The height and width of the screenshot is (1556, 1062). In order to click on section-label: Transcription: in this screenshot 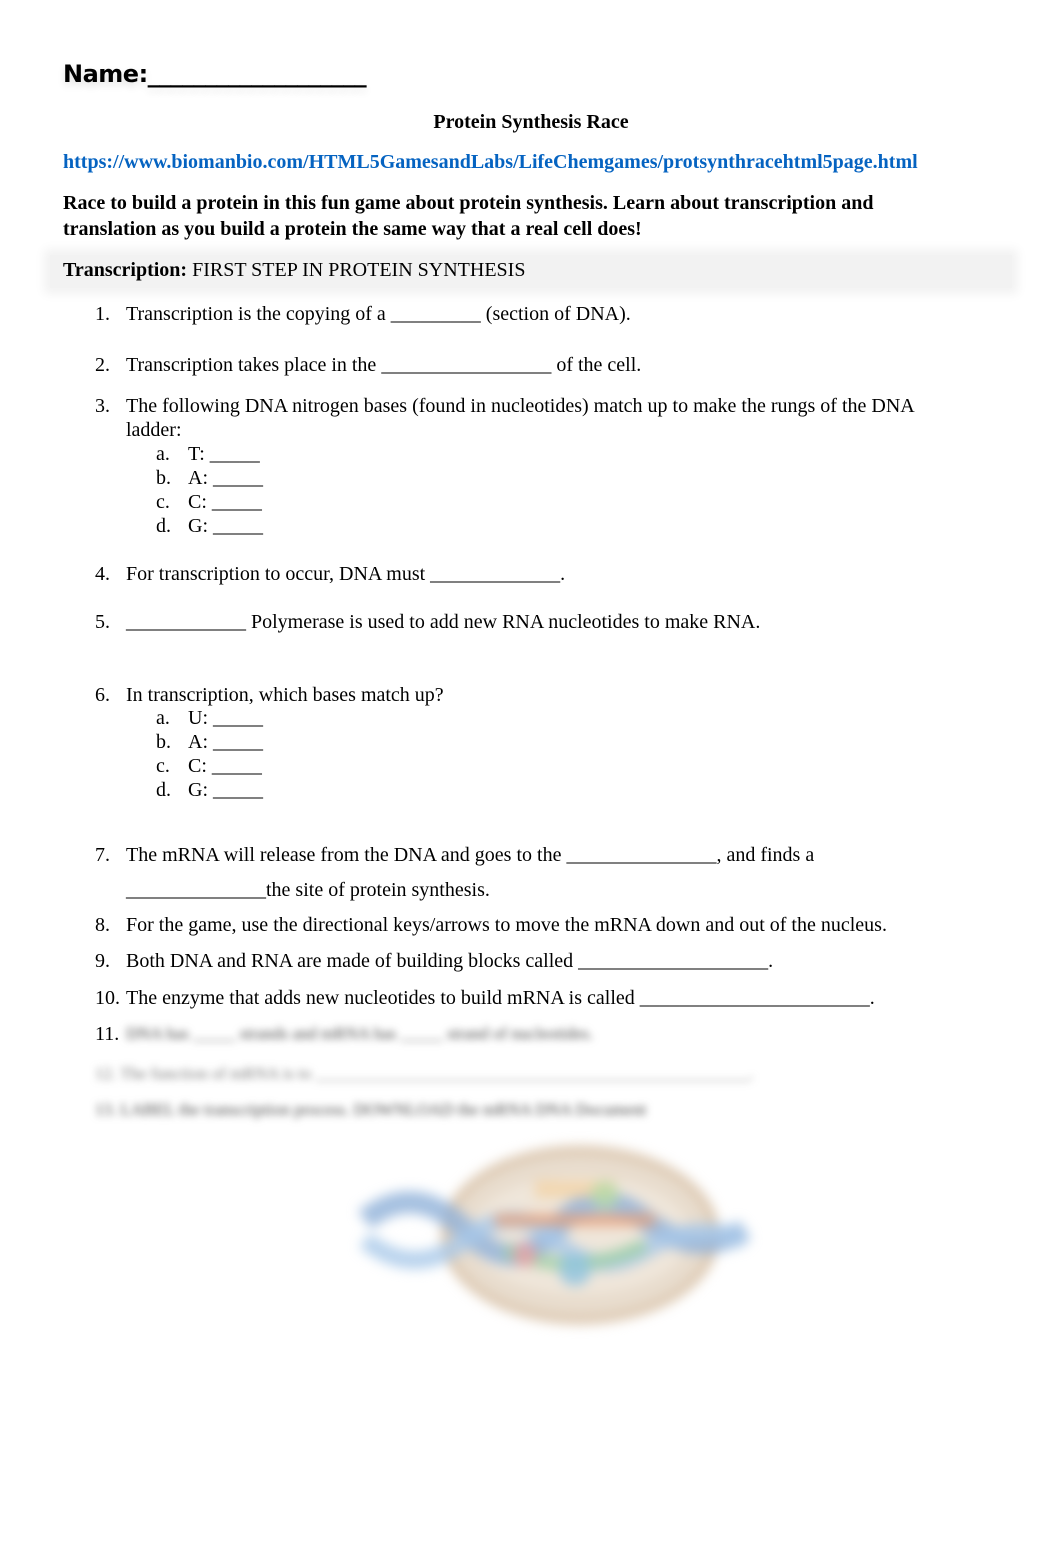, I will do `click(125, 270)`.